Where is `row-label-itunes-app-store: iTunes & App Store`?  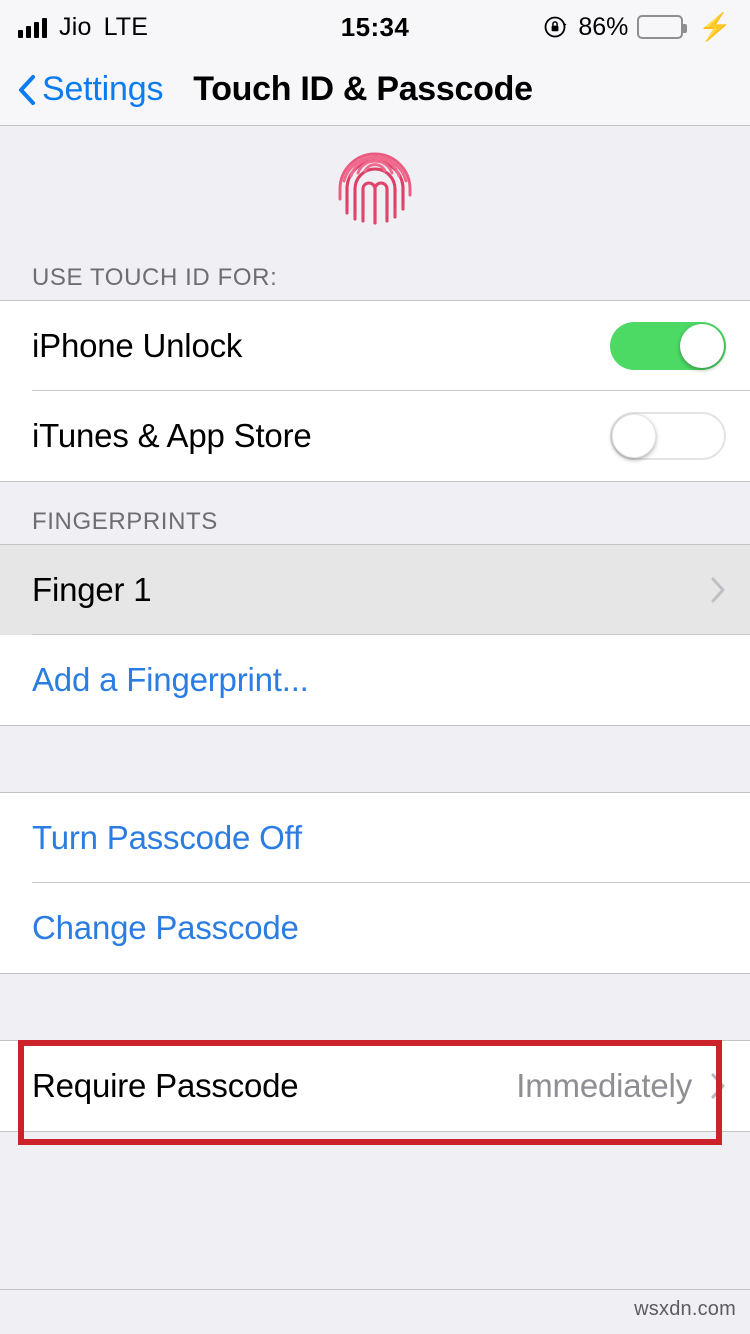
row-label-itunes-app-store: iTunes & App Store is located at coordinates (172, 435).